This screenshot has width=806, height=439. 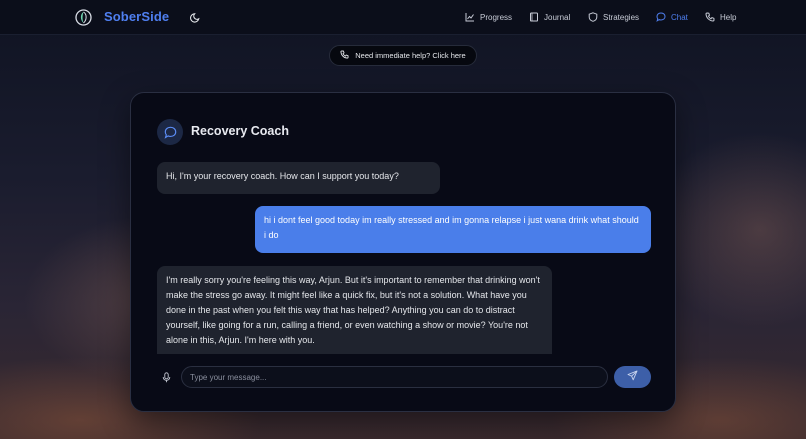 What do you see at coordinates (679, 17) in the screenshot?
I see `nav-label-chat: Chat` at bounding box center [679, 17].